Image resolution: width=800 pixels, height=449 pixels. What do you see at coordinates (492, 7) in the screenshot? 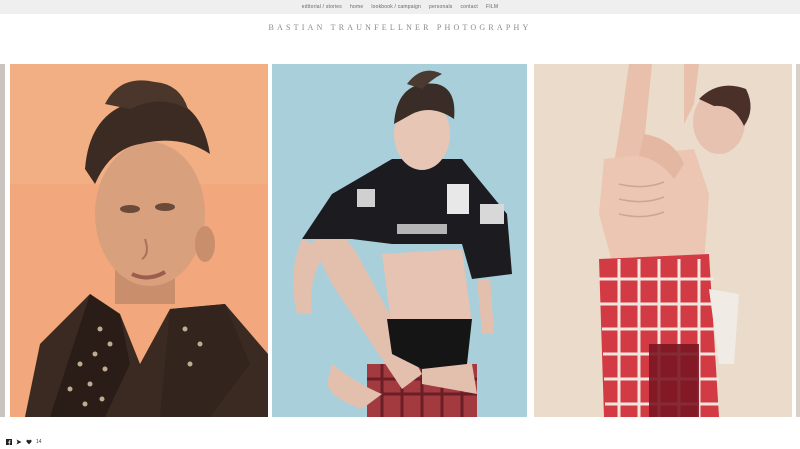
I see `nav-film: FILM` at bounding box center [492, 7].